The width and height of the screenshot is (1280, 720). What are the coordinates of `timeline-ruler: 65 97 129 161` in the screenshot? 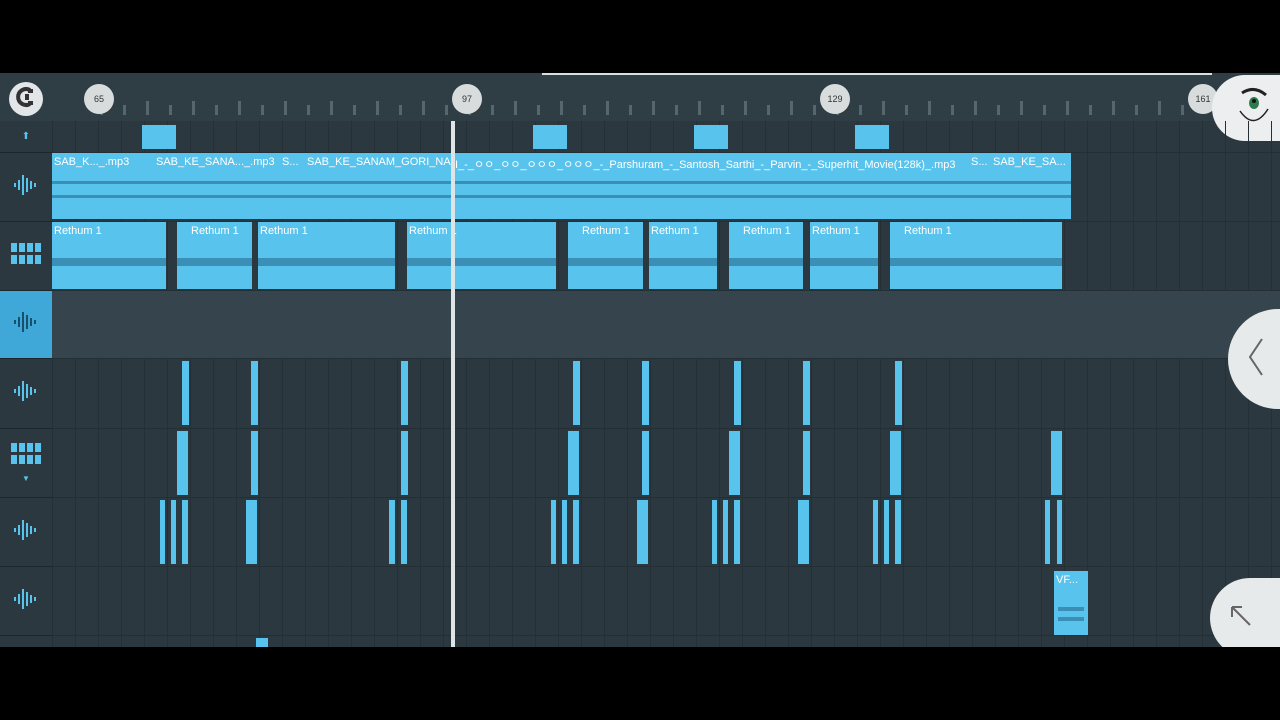 It's located at (640, 107).